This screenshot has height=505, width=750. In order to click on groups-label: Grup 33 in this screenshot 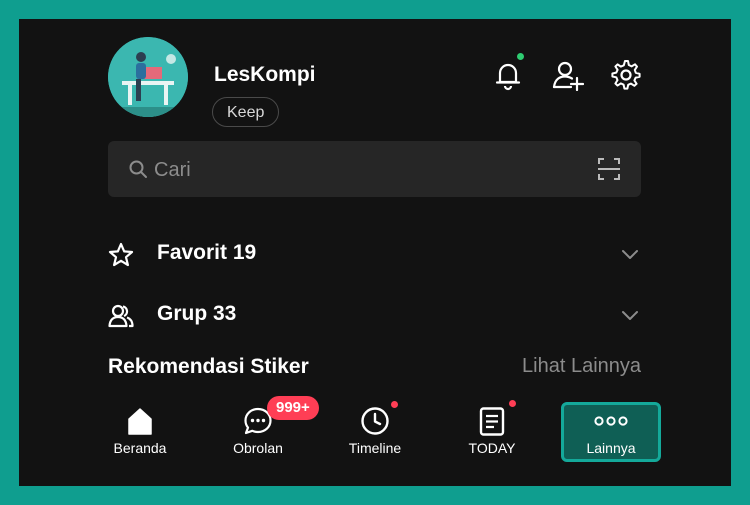, I will do `click(197, 313)`.